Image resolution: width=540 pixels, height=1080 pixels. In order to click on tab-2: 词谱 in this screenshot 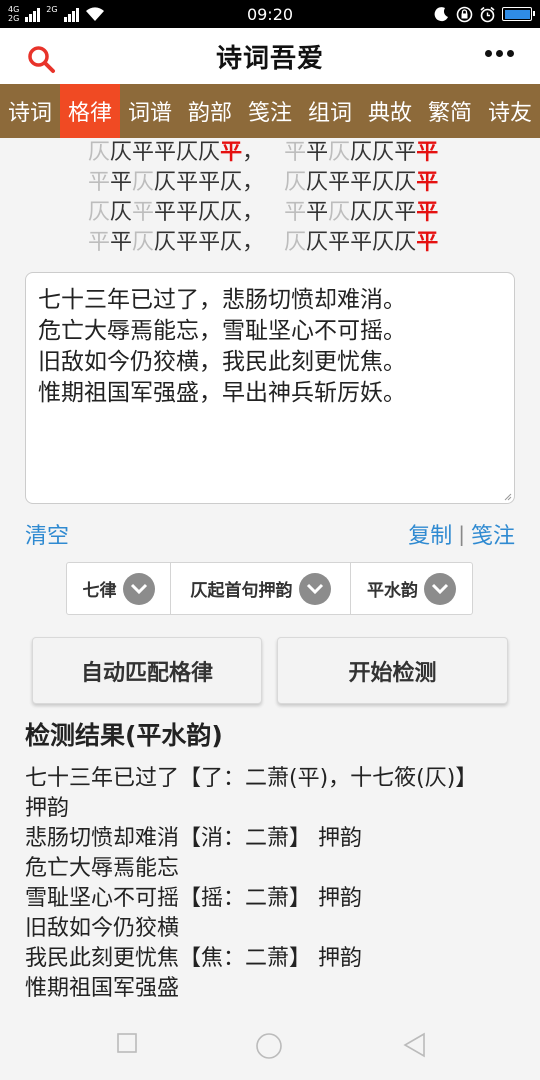, I will do `click(150, 111)`.